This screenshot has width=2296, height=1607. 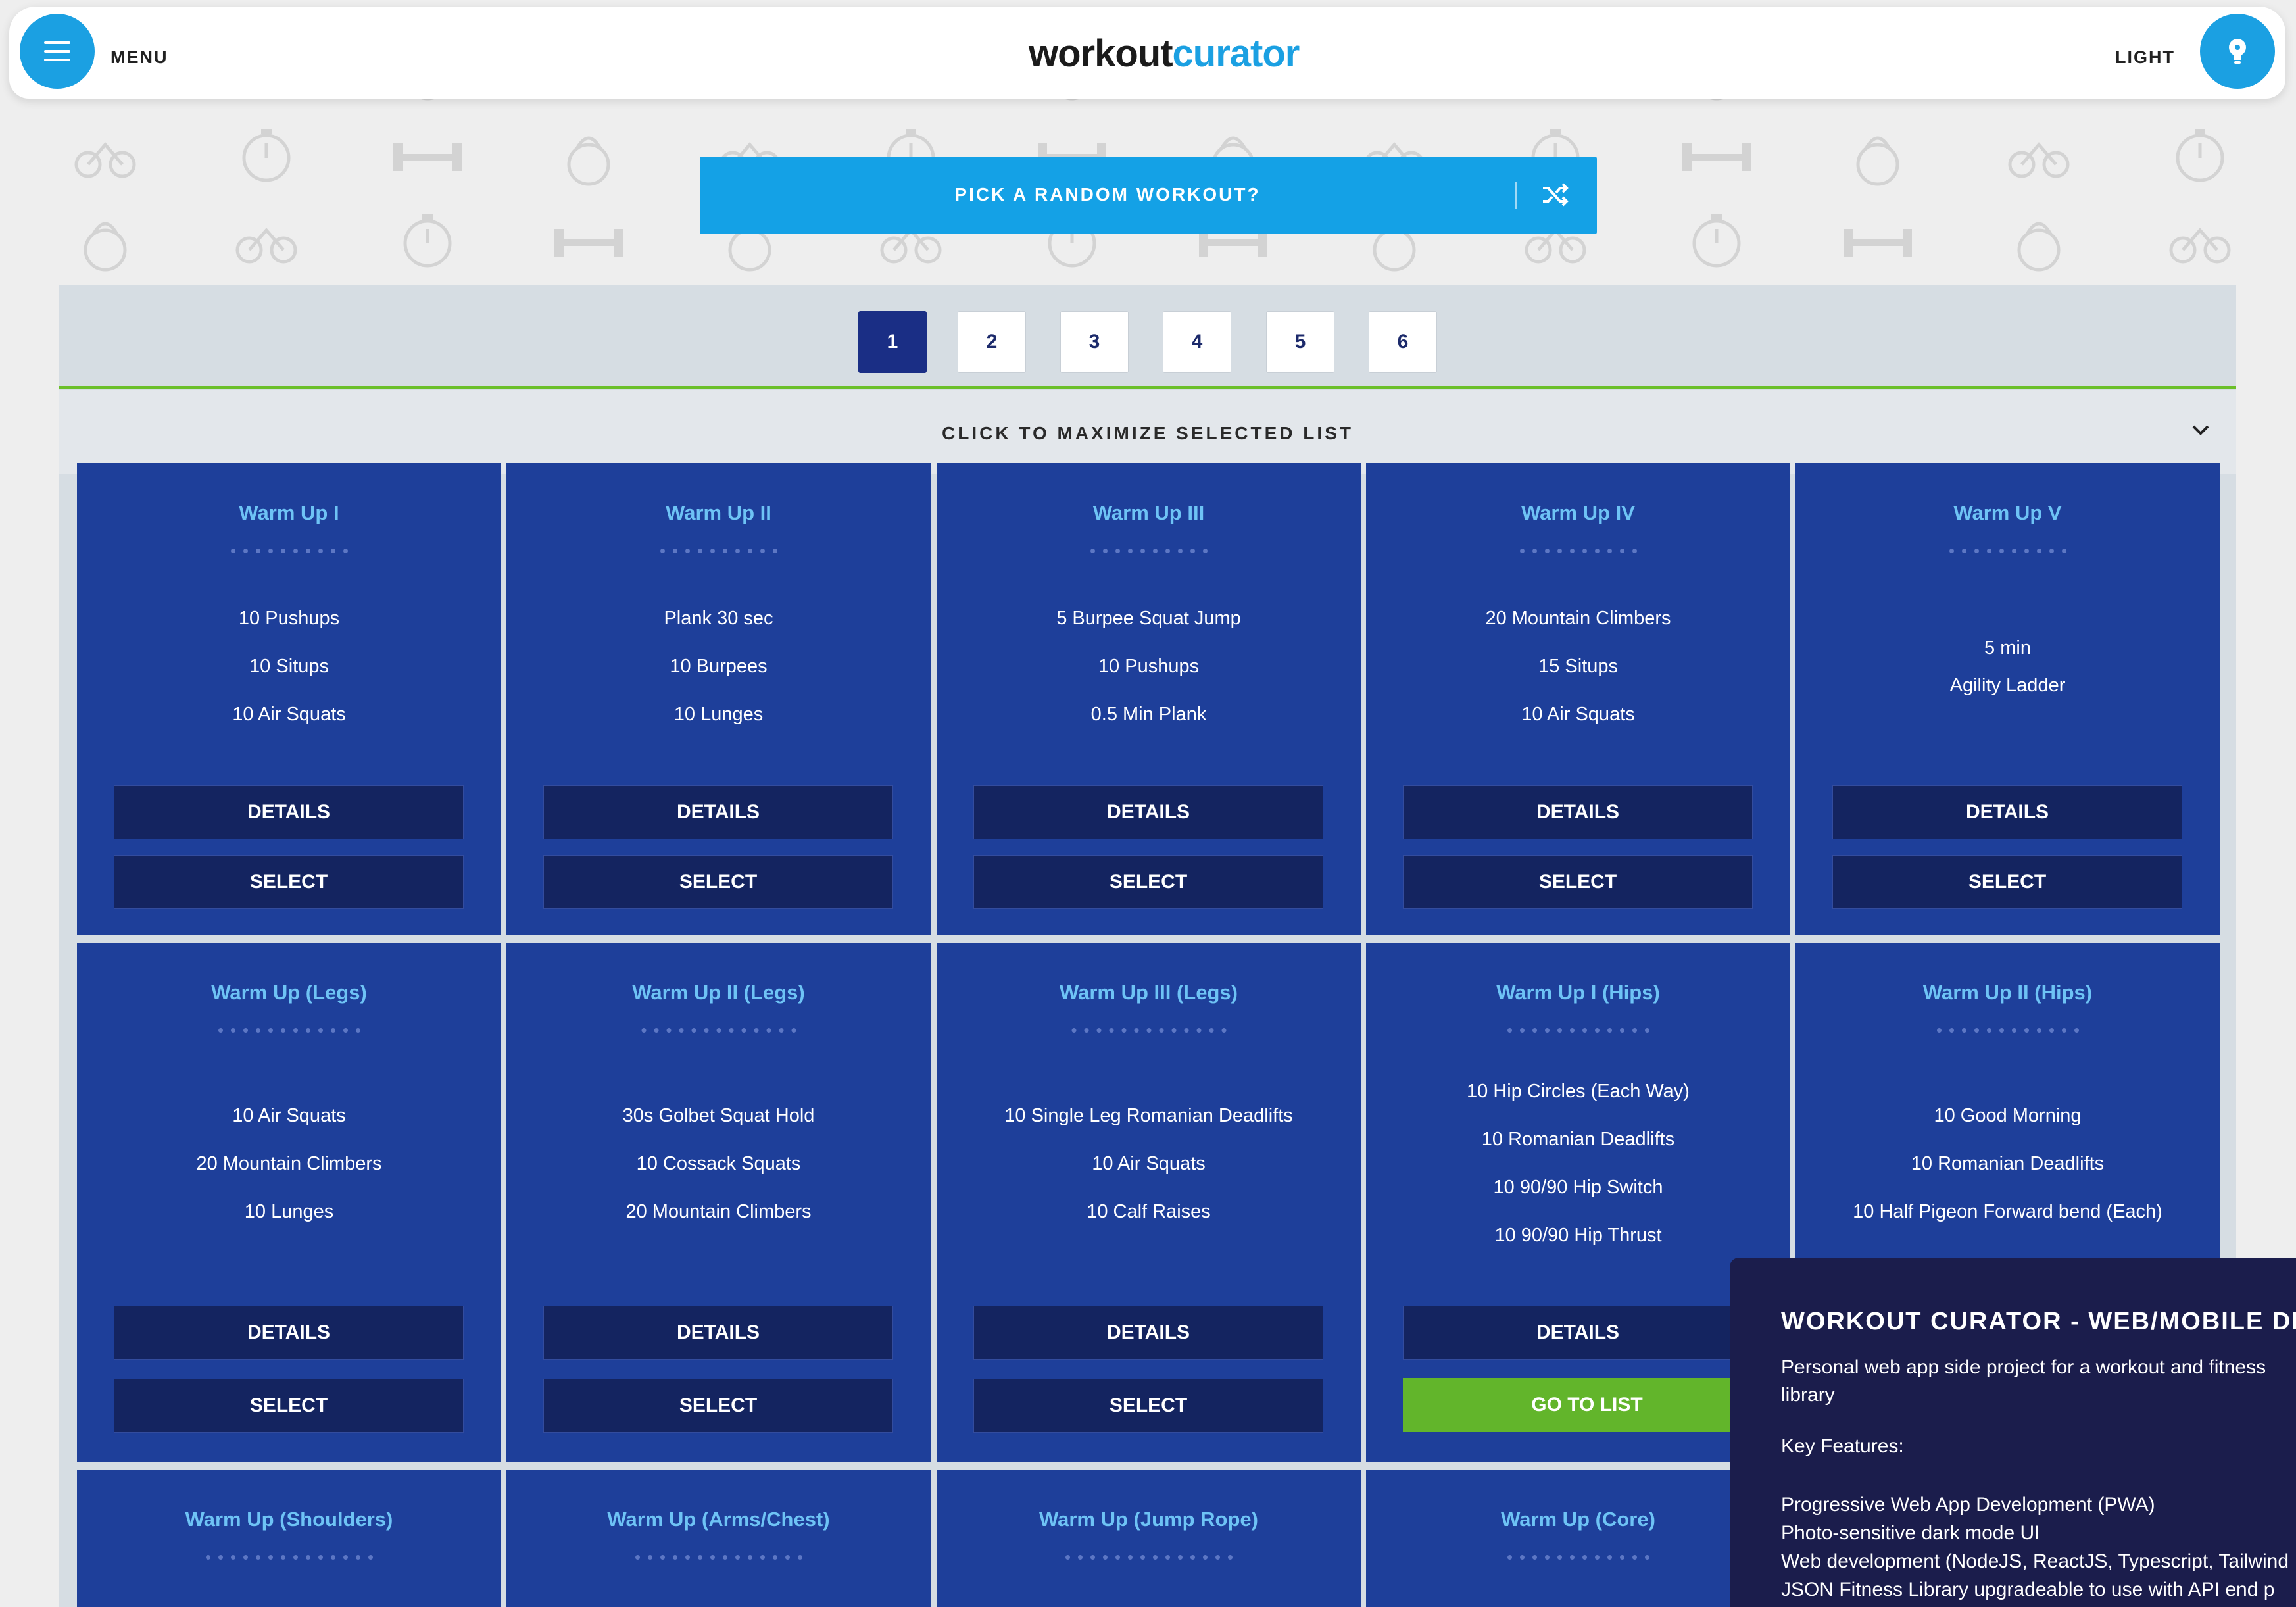 What do you see at coordinates (1578, 1235) in the screenshot?
I see `exercise-item: 10 90/90 Hip Thrust` at bounding box center [1578, 1235].